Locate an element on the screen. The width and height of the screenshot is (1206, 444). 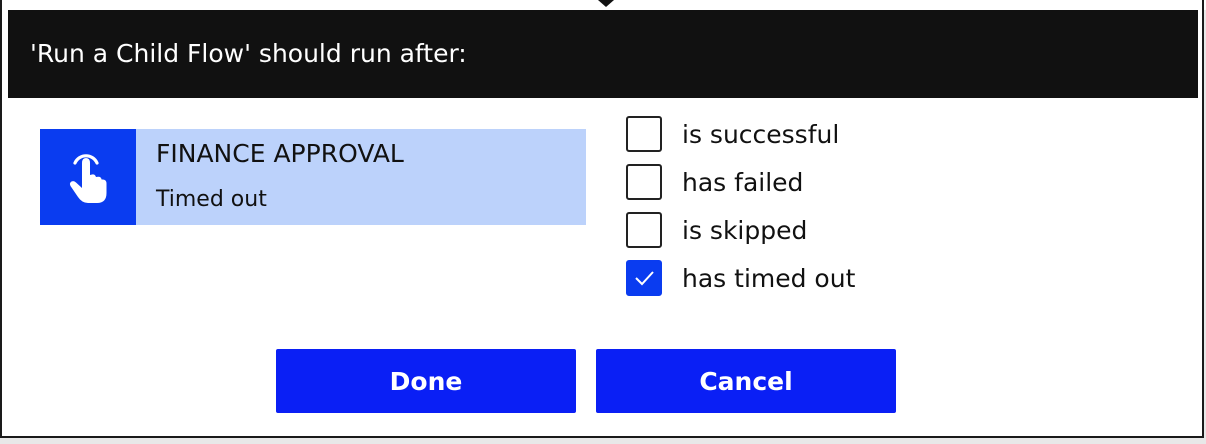
option-label: has timed out is located at coordinates (769, 278).